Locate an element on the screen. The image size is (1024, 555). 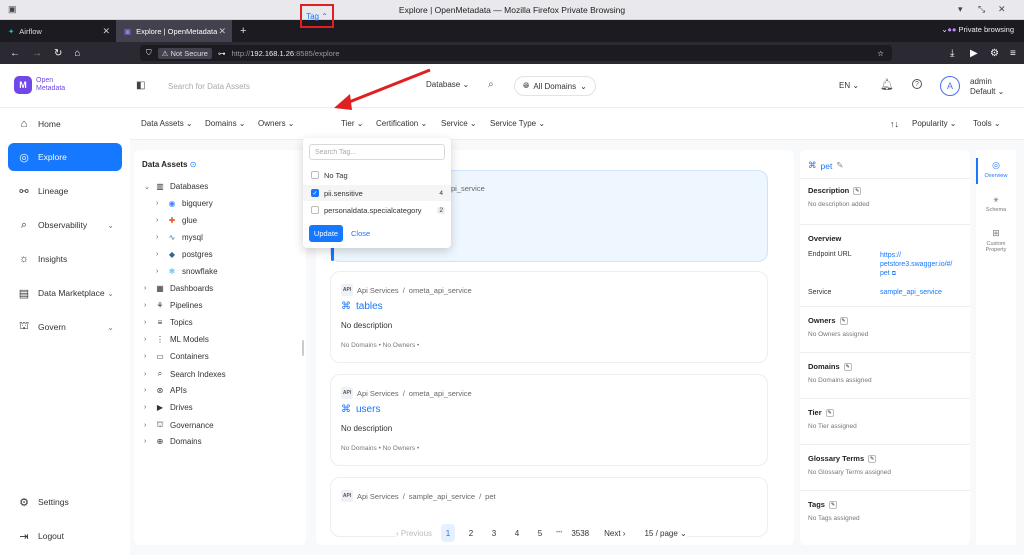
tree-item-databases: ⌄ ▥ Databases is located at coordinates (176, 186).